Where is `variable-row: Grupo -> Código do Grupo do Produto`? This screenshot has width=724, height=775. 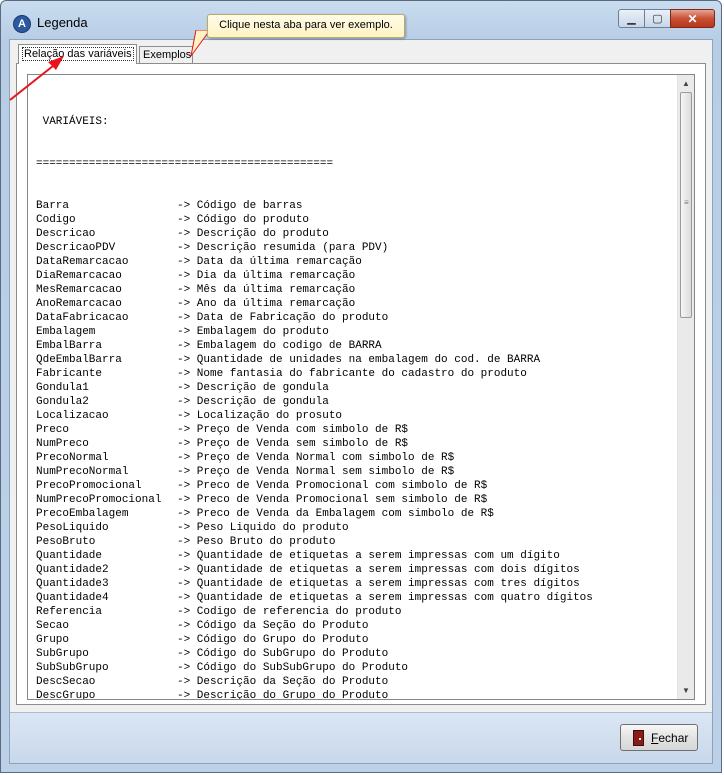
variable-row: Grupo -> Código do Grupo do Produto is located at coordinates (356, 640).